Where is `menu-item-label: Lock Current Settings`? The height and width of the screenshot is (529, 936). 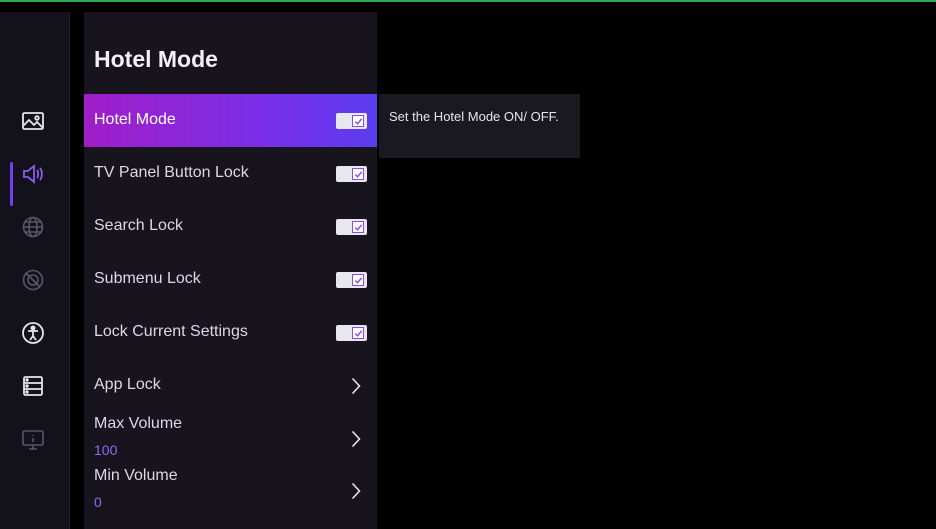
menu-item-label: Lock Current Settings is located at coordinates (171, 331).